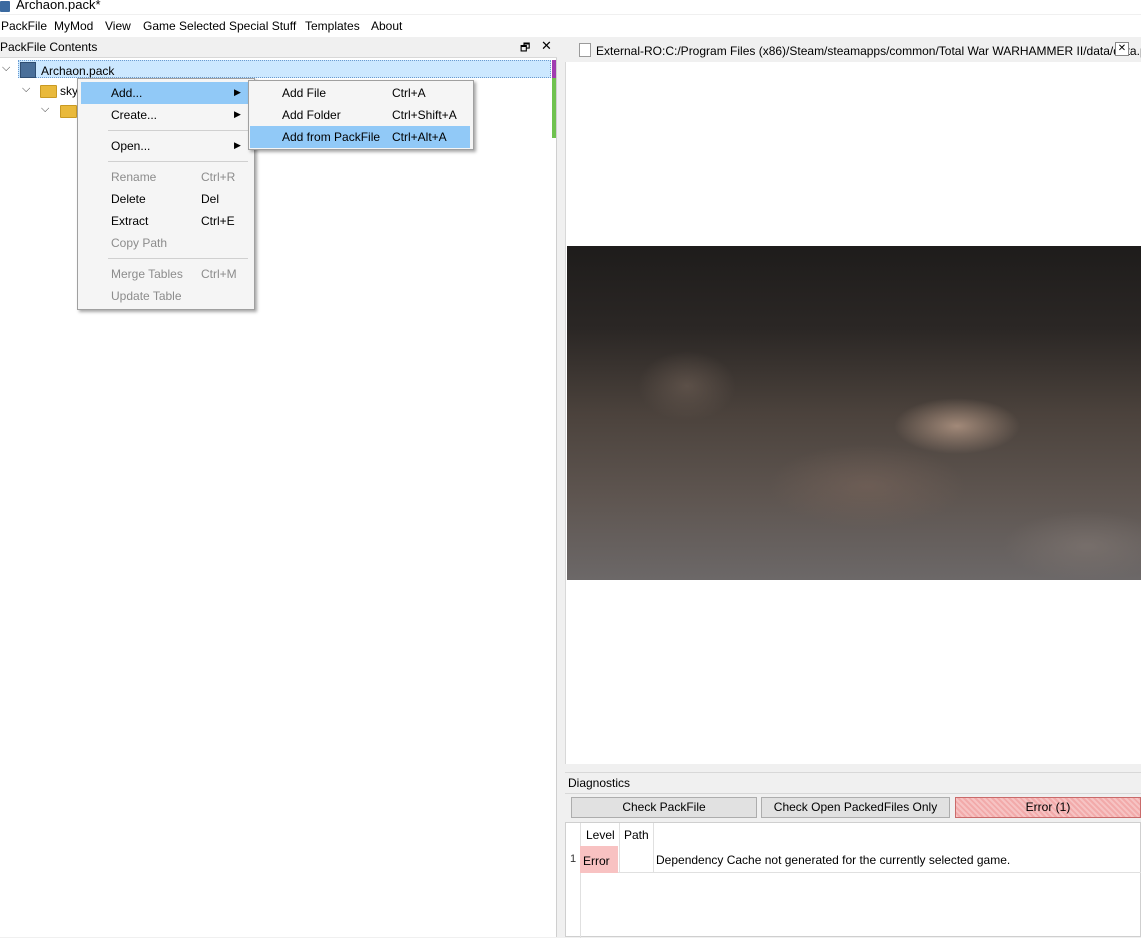  Describe the element at coordinates (146, 296) in the screenshot. I see `ctx-update-table: Update Table` at that location.